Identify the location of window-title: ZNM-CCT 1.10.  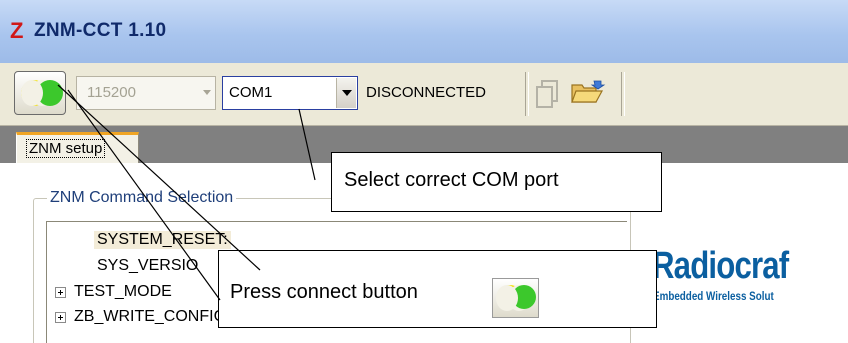
(100, 30).